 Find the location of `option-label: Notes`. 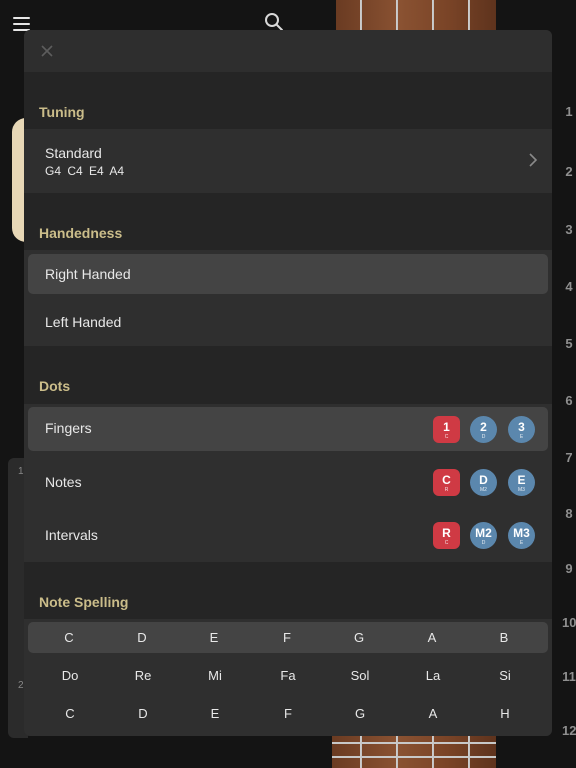

option-label: Notes is located at coordinates (63, 482).